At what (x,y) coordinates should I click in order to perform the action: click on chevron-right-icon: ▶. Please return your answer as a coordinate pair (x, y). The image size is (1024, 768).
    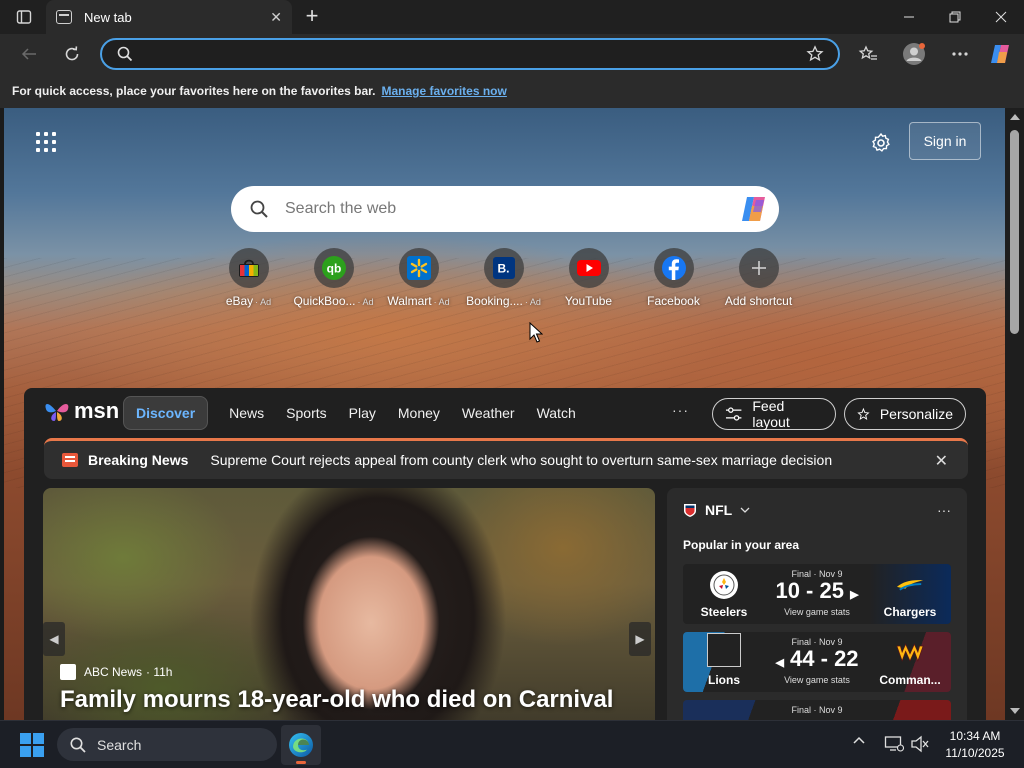
    Looking at the image, I should click on (640, 639).